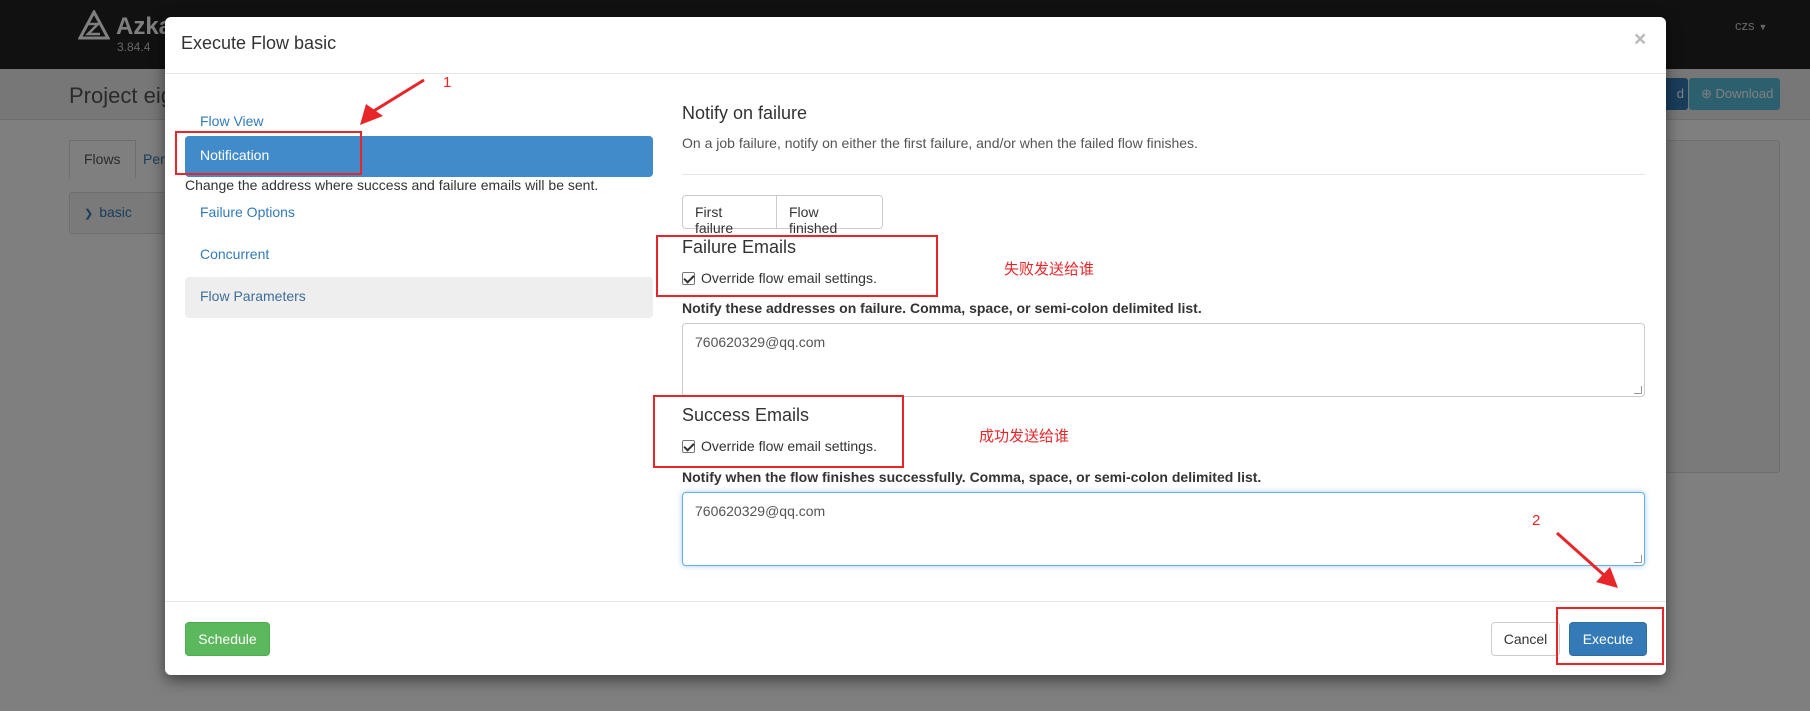 This screenshot has width=1810, height=711. What do you see at coordinates (915, 45) in the screenshot?
I see `modal-header: Execute Flow basic ×` at bounding box center [915, 45].